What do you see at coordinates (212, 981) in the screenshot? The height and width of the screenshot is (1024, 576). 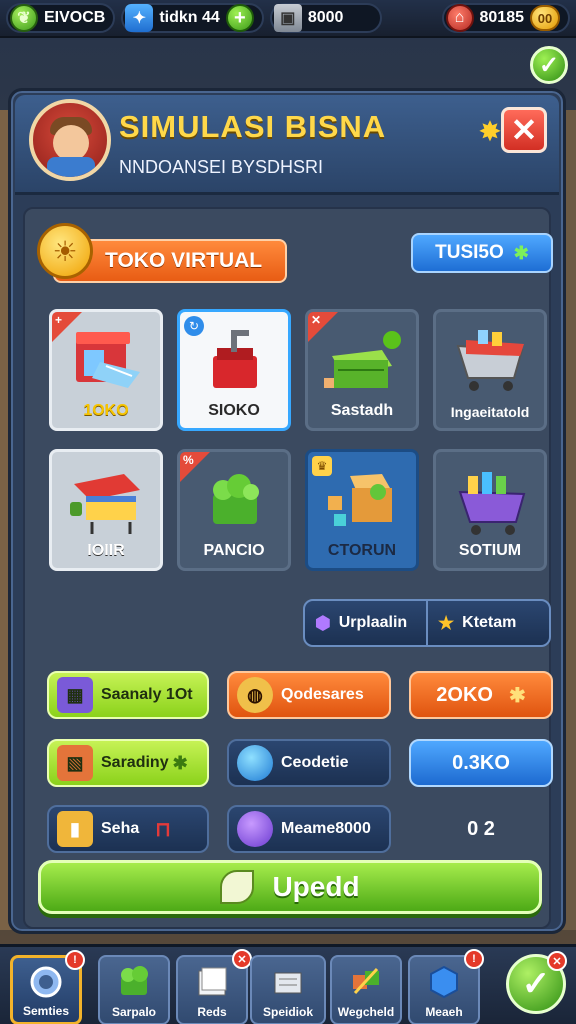 I see `paper-stack-icon` at bounding box center [212, 981].